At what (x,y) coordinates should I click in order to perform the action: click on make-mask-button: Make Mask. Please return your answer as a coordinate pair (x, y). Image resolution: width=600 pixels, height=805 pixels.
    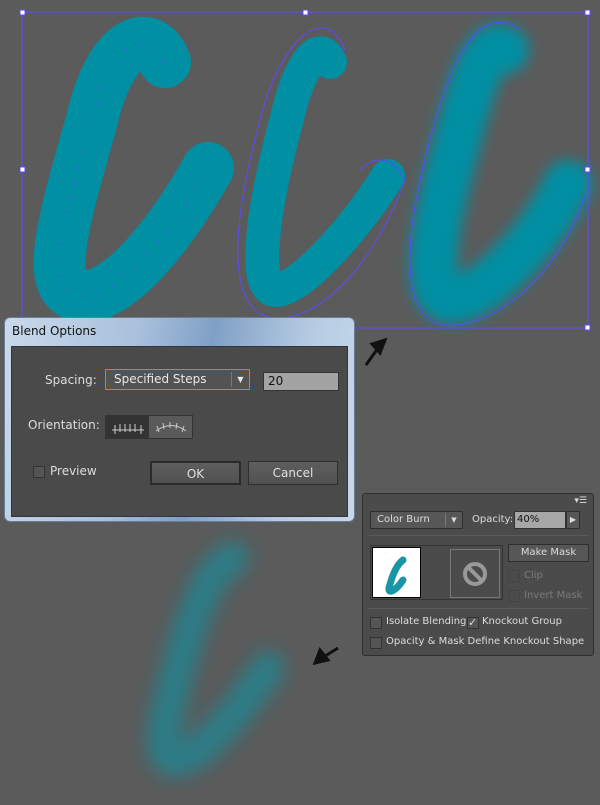
    Looking at the image, I should click on (548, 553).